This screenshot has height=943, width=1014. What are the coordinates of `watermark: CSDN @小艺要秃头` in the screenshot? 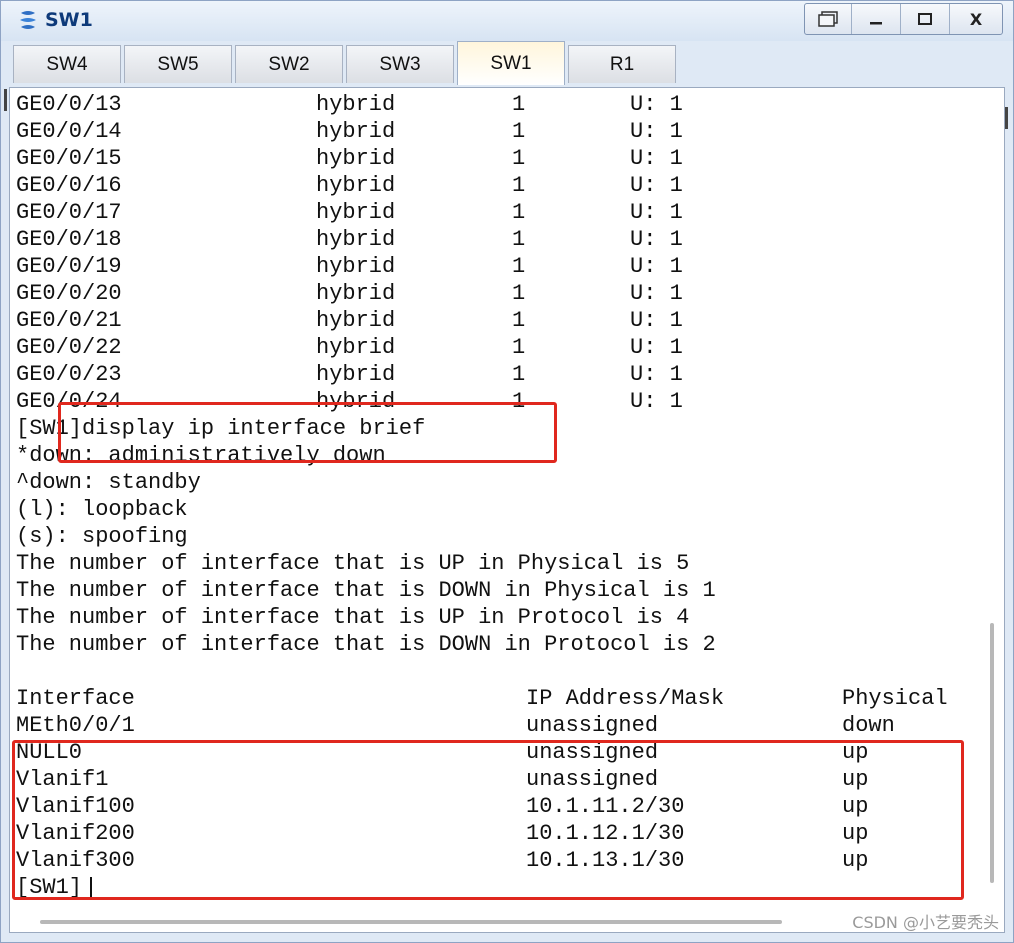 It's located at (925, 922).